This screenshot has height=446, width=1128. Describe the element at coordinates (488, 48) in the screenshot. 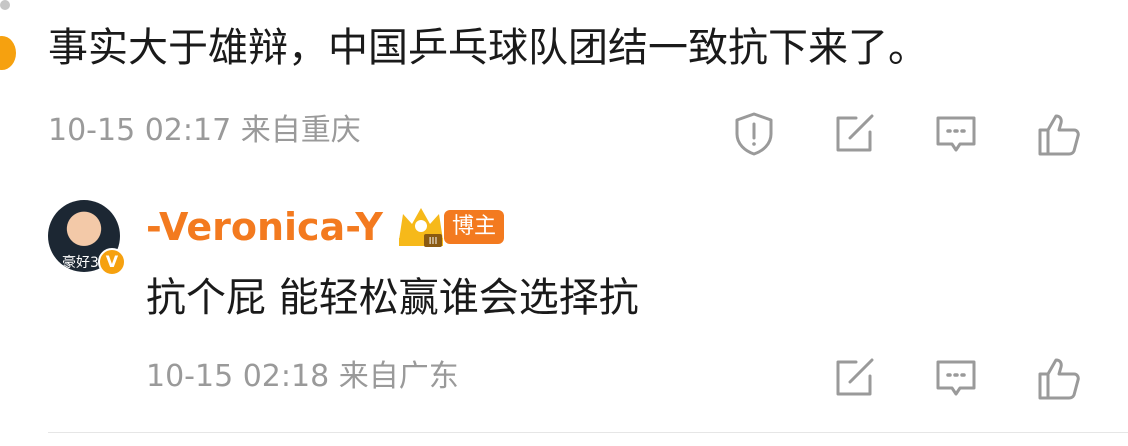

I see `comment-text: 事实大于雄辩，中国乒乓球队团结一致抗下来了。` at that location.